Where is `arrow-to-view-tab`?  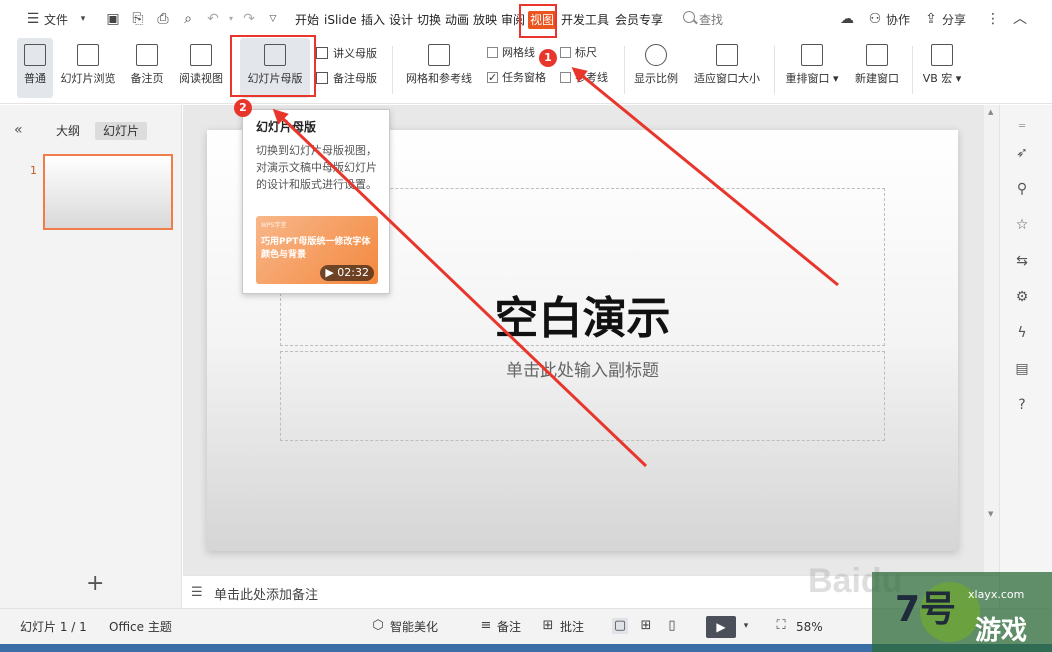
arrow-to-view-tab is located at coordinates (705, 177).